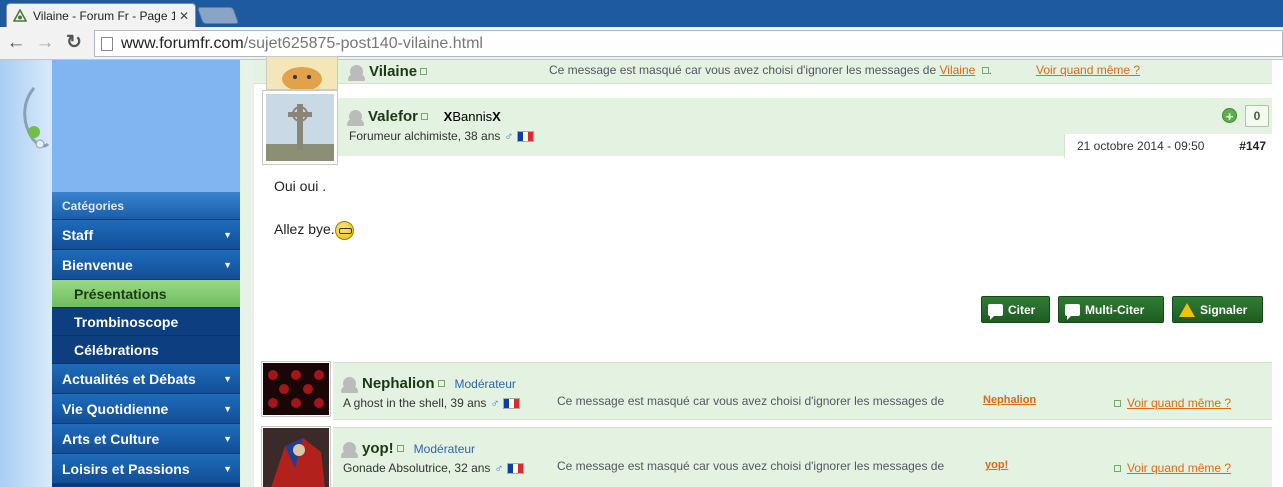 Image resolution: width=1283 pixels, height=487 pixels. I want to click on reload-icon: ↻, so click(74, 43).